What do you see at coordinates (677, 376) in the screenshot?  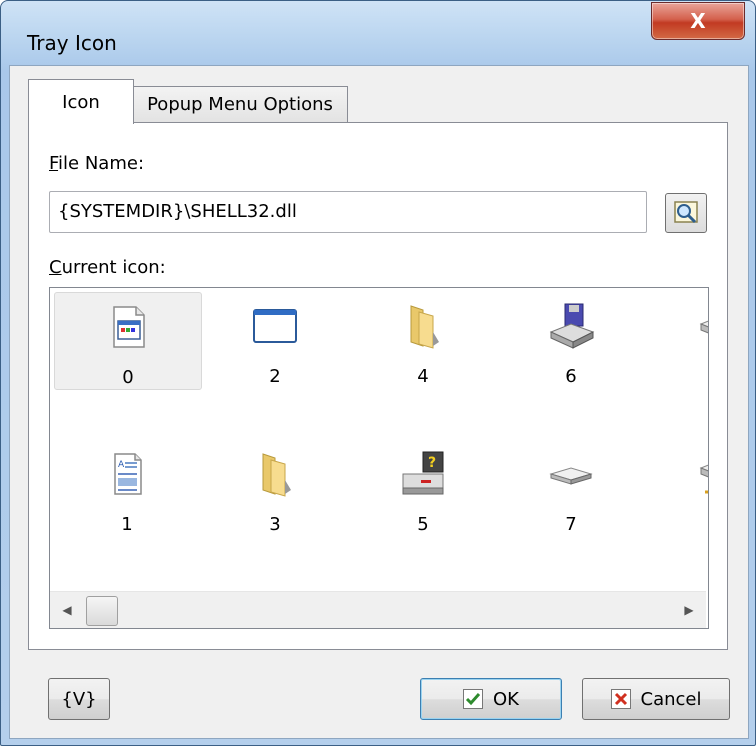 I see `icon-index-label: 8` at bounding box center [677, 376].